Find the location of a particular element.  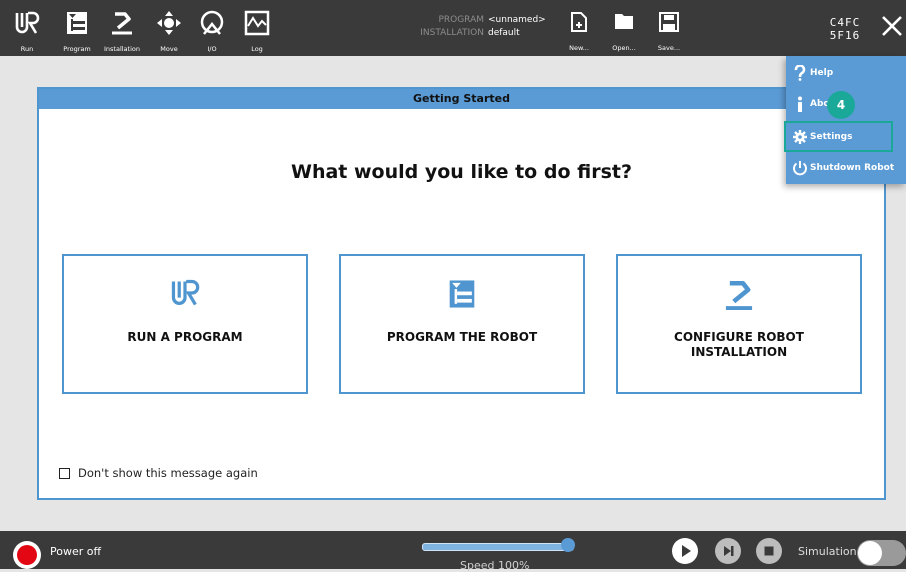

info-icon is located at coordinates (800, 104).